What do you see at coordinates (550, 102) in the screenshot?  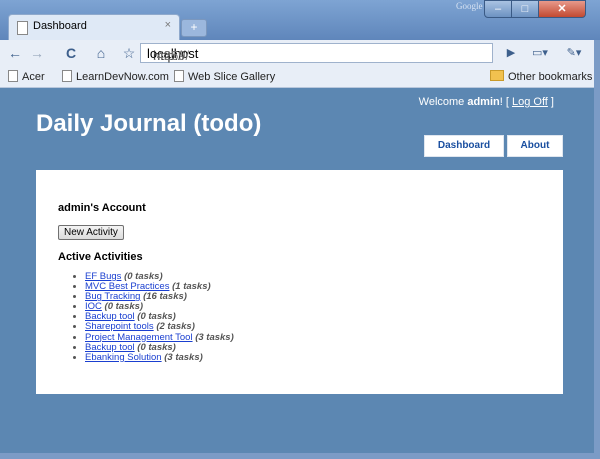 I see `welcome-suffix: ]` at bounding box center [550, 102].